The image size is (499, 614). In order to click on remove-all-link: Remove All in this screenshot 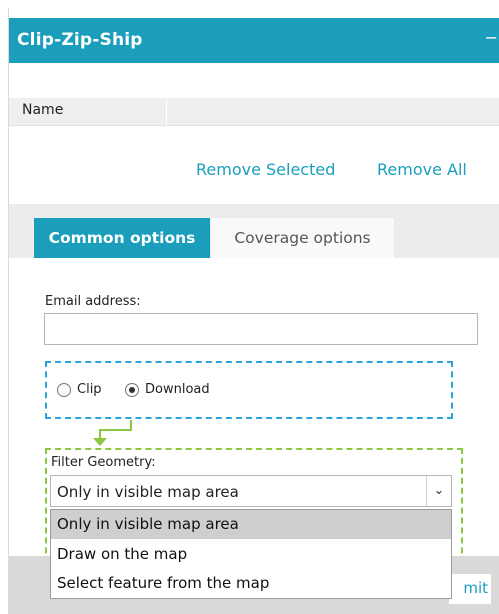, I will do `click(422, 169)`.